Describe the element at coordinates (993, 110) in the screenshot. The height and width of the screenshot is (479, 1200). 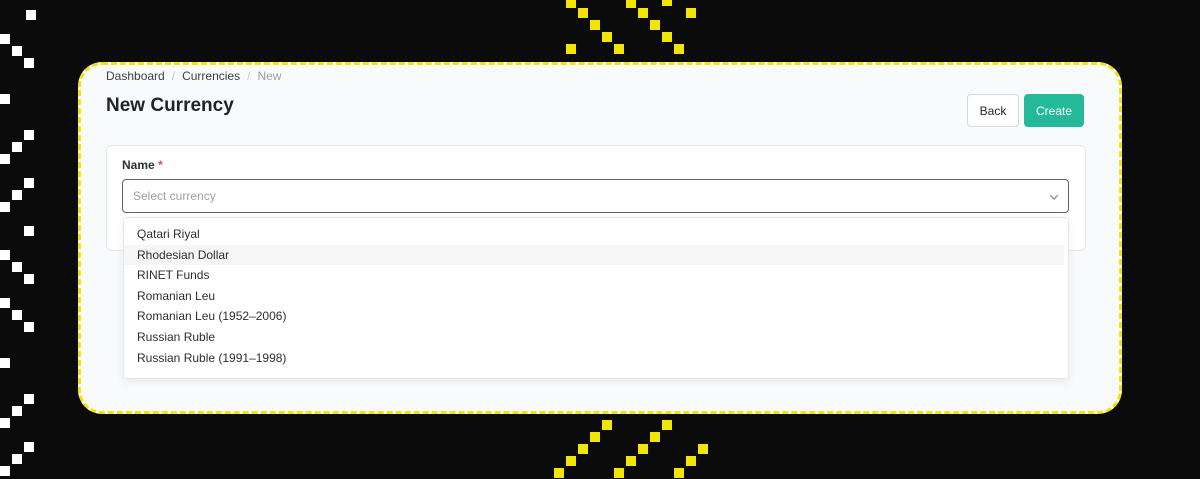
I see `back-button: Back` at that location.